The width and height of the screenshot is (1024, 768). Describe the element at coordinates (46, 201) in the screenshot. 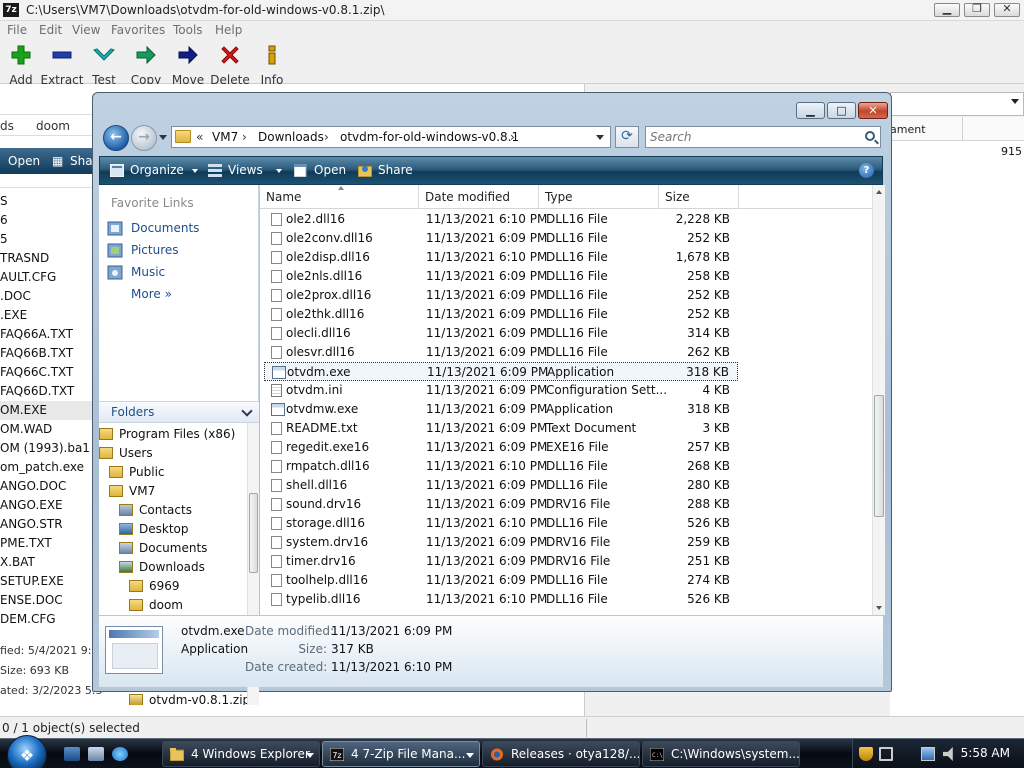

I see `list-item: S` at that location.